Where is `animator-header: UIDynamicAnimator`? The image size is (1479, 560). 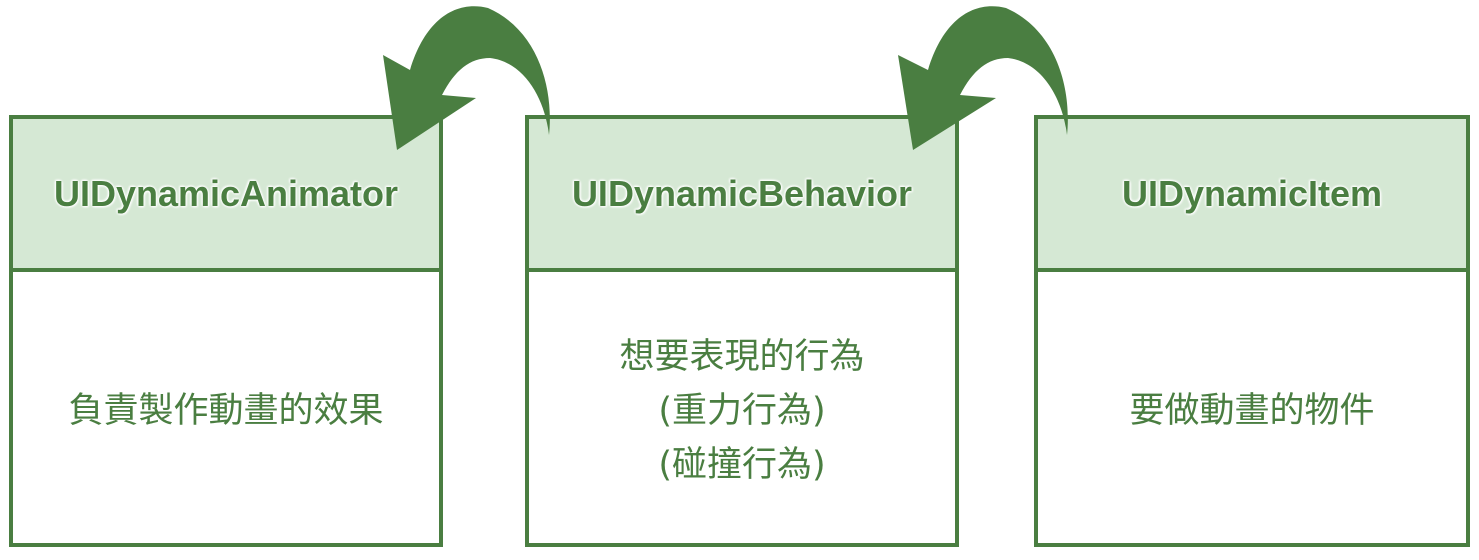 animator-header: UIDynamicAnimator is located at coordinates (226, 195).